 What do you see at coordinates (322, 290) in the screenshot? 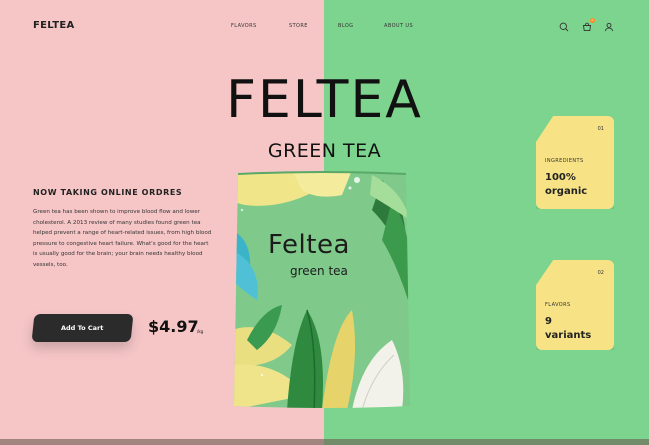
I see `product-pouch-image` at bounding box center [322, 290].